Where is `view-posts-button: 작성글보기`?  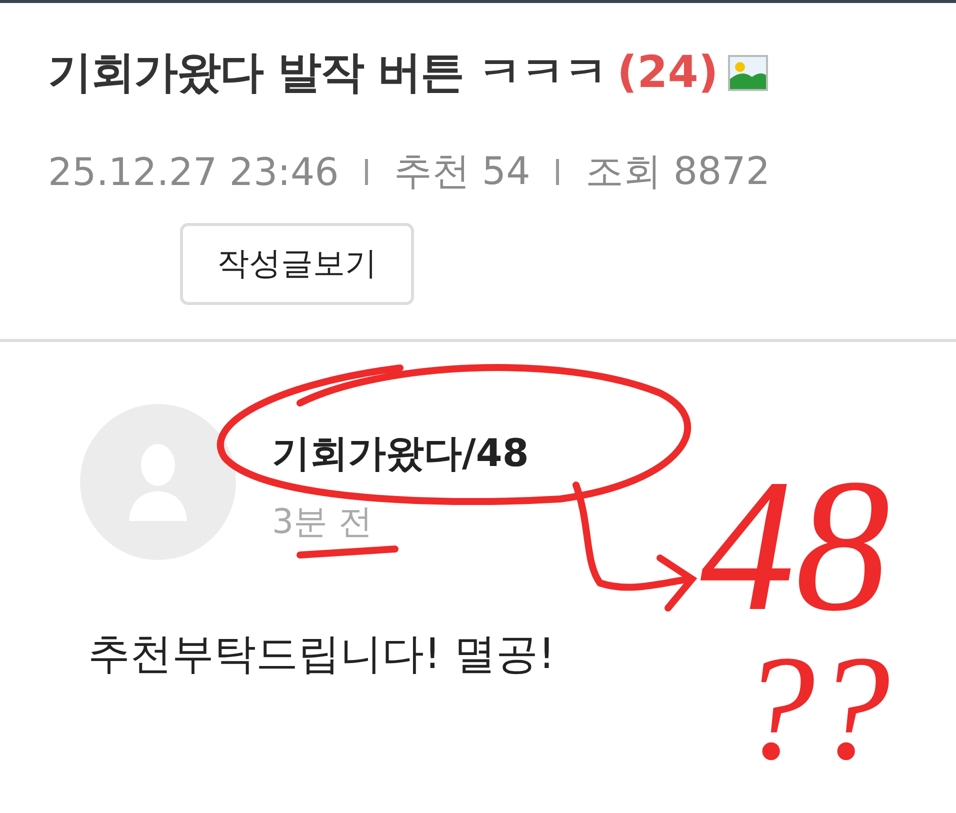 view-posts-button: 작성글보기 is located at coordinates (297, 264).